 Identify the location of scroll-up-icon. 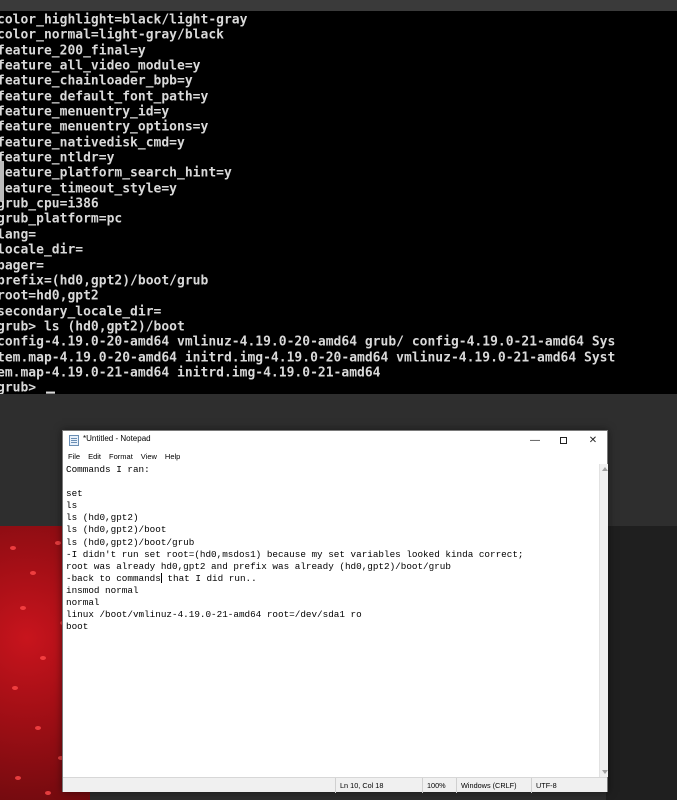
(605, 469).